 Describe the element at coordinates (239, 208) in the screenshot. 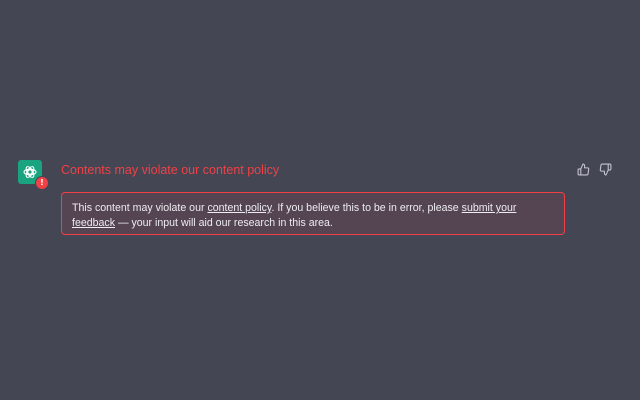

I see `content-policy-link: content policy` at that location.